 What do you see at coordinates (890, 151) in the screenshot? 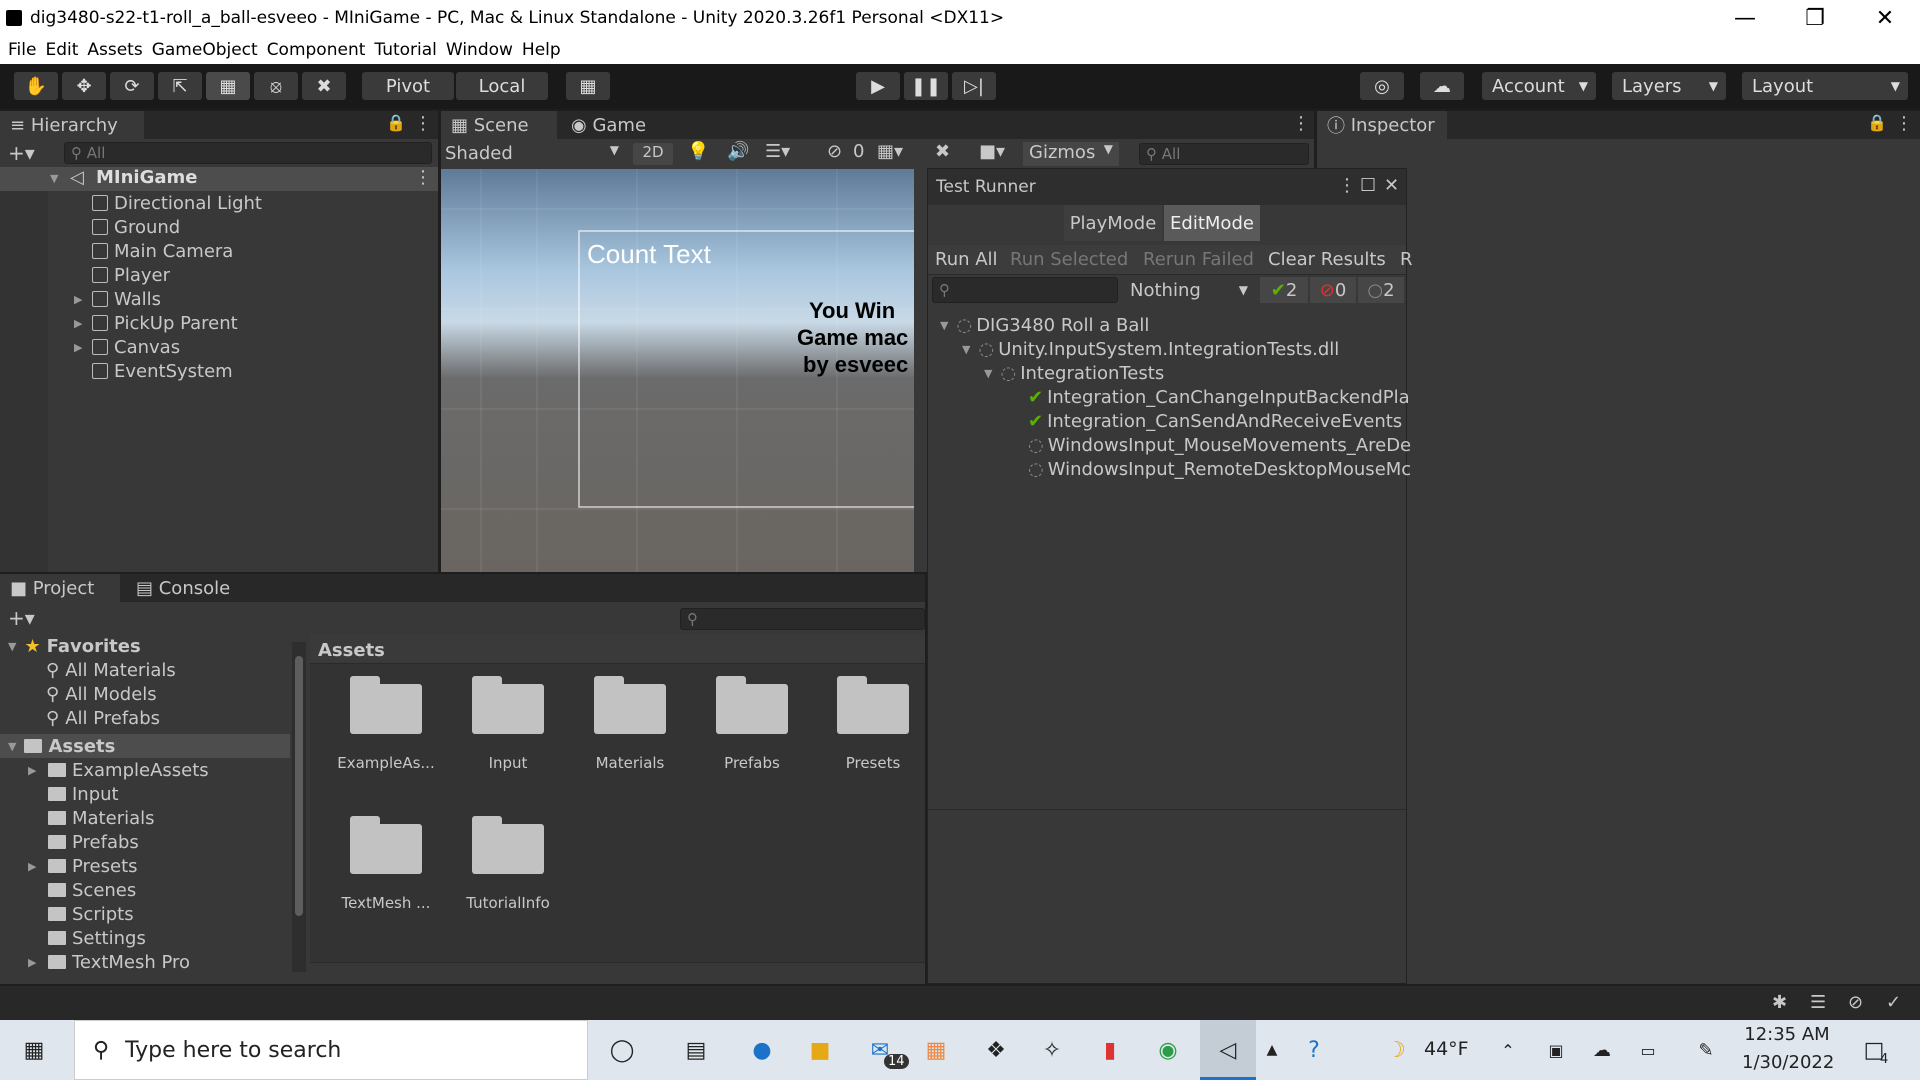
I see `grid-icon: ▦▾` at bounding box center [890, 151].